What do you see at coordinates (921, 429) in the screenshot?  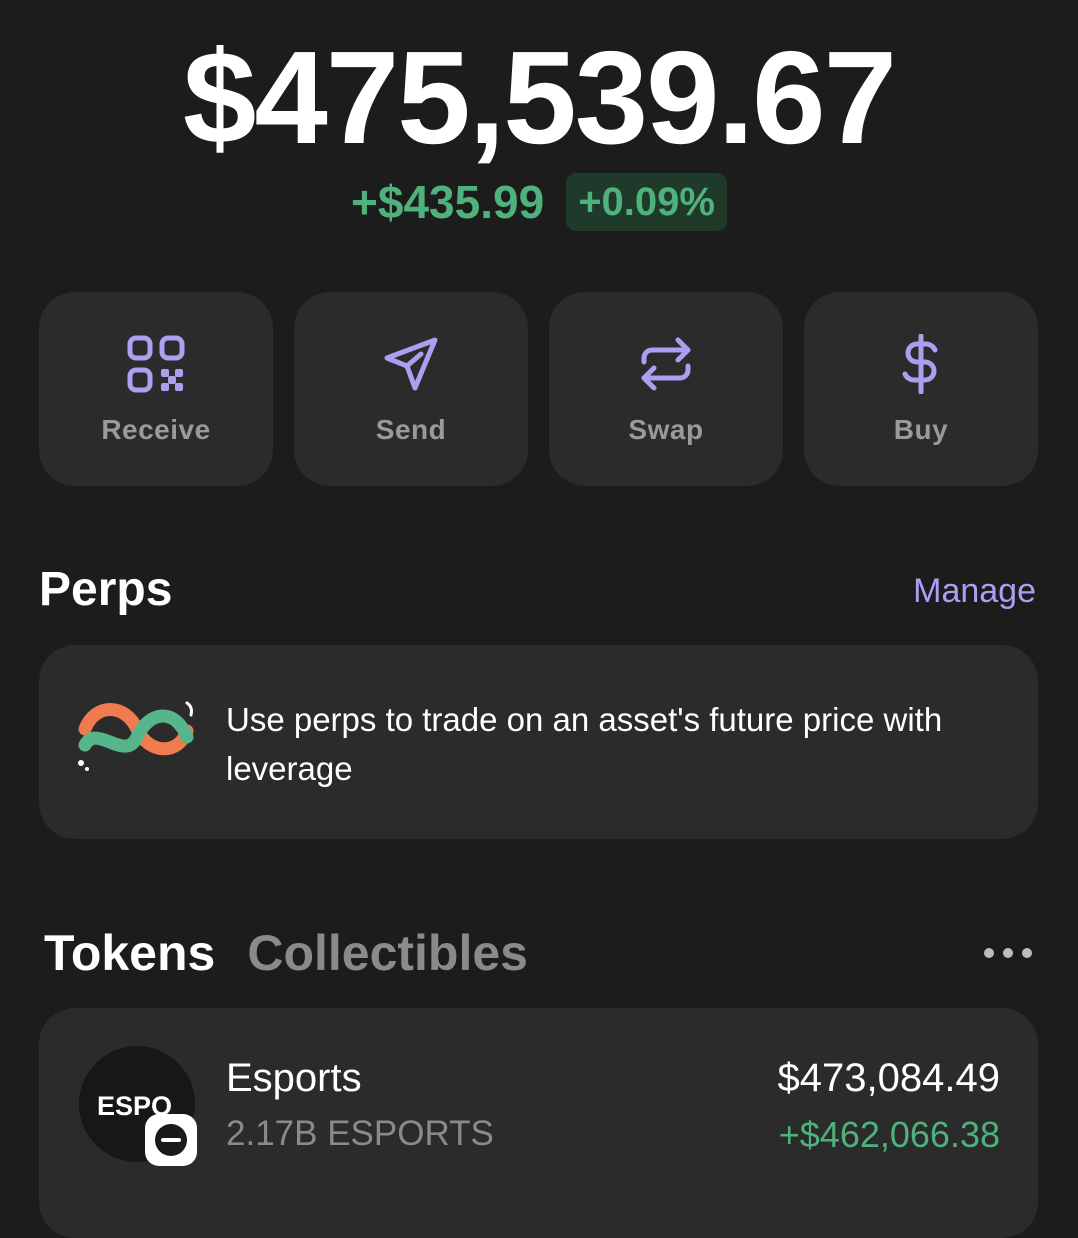 I see `buy-label: Buy` at bounding box center [921, 429].